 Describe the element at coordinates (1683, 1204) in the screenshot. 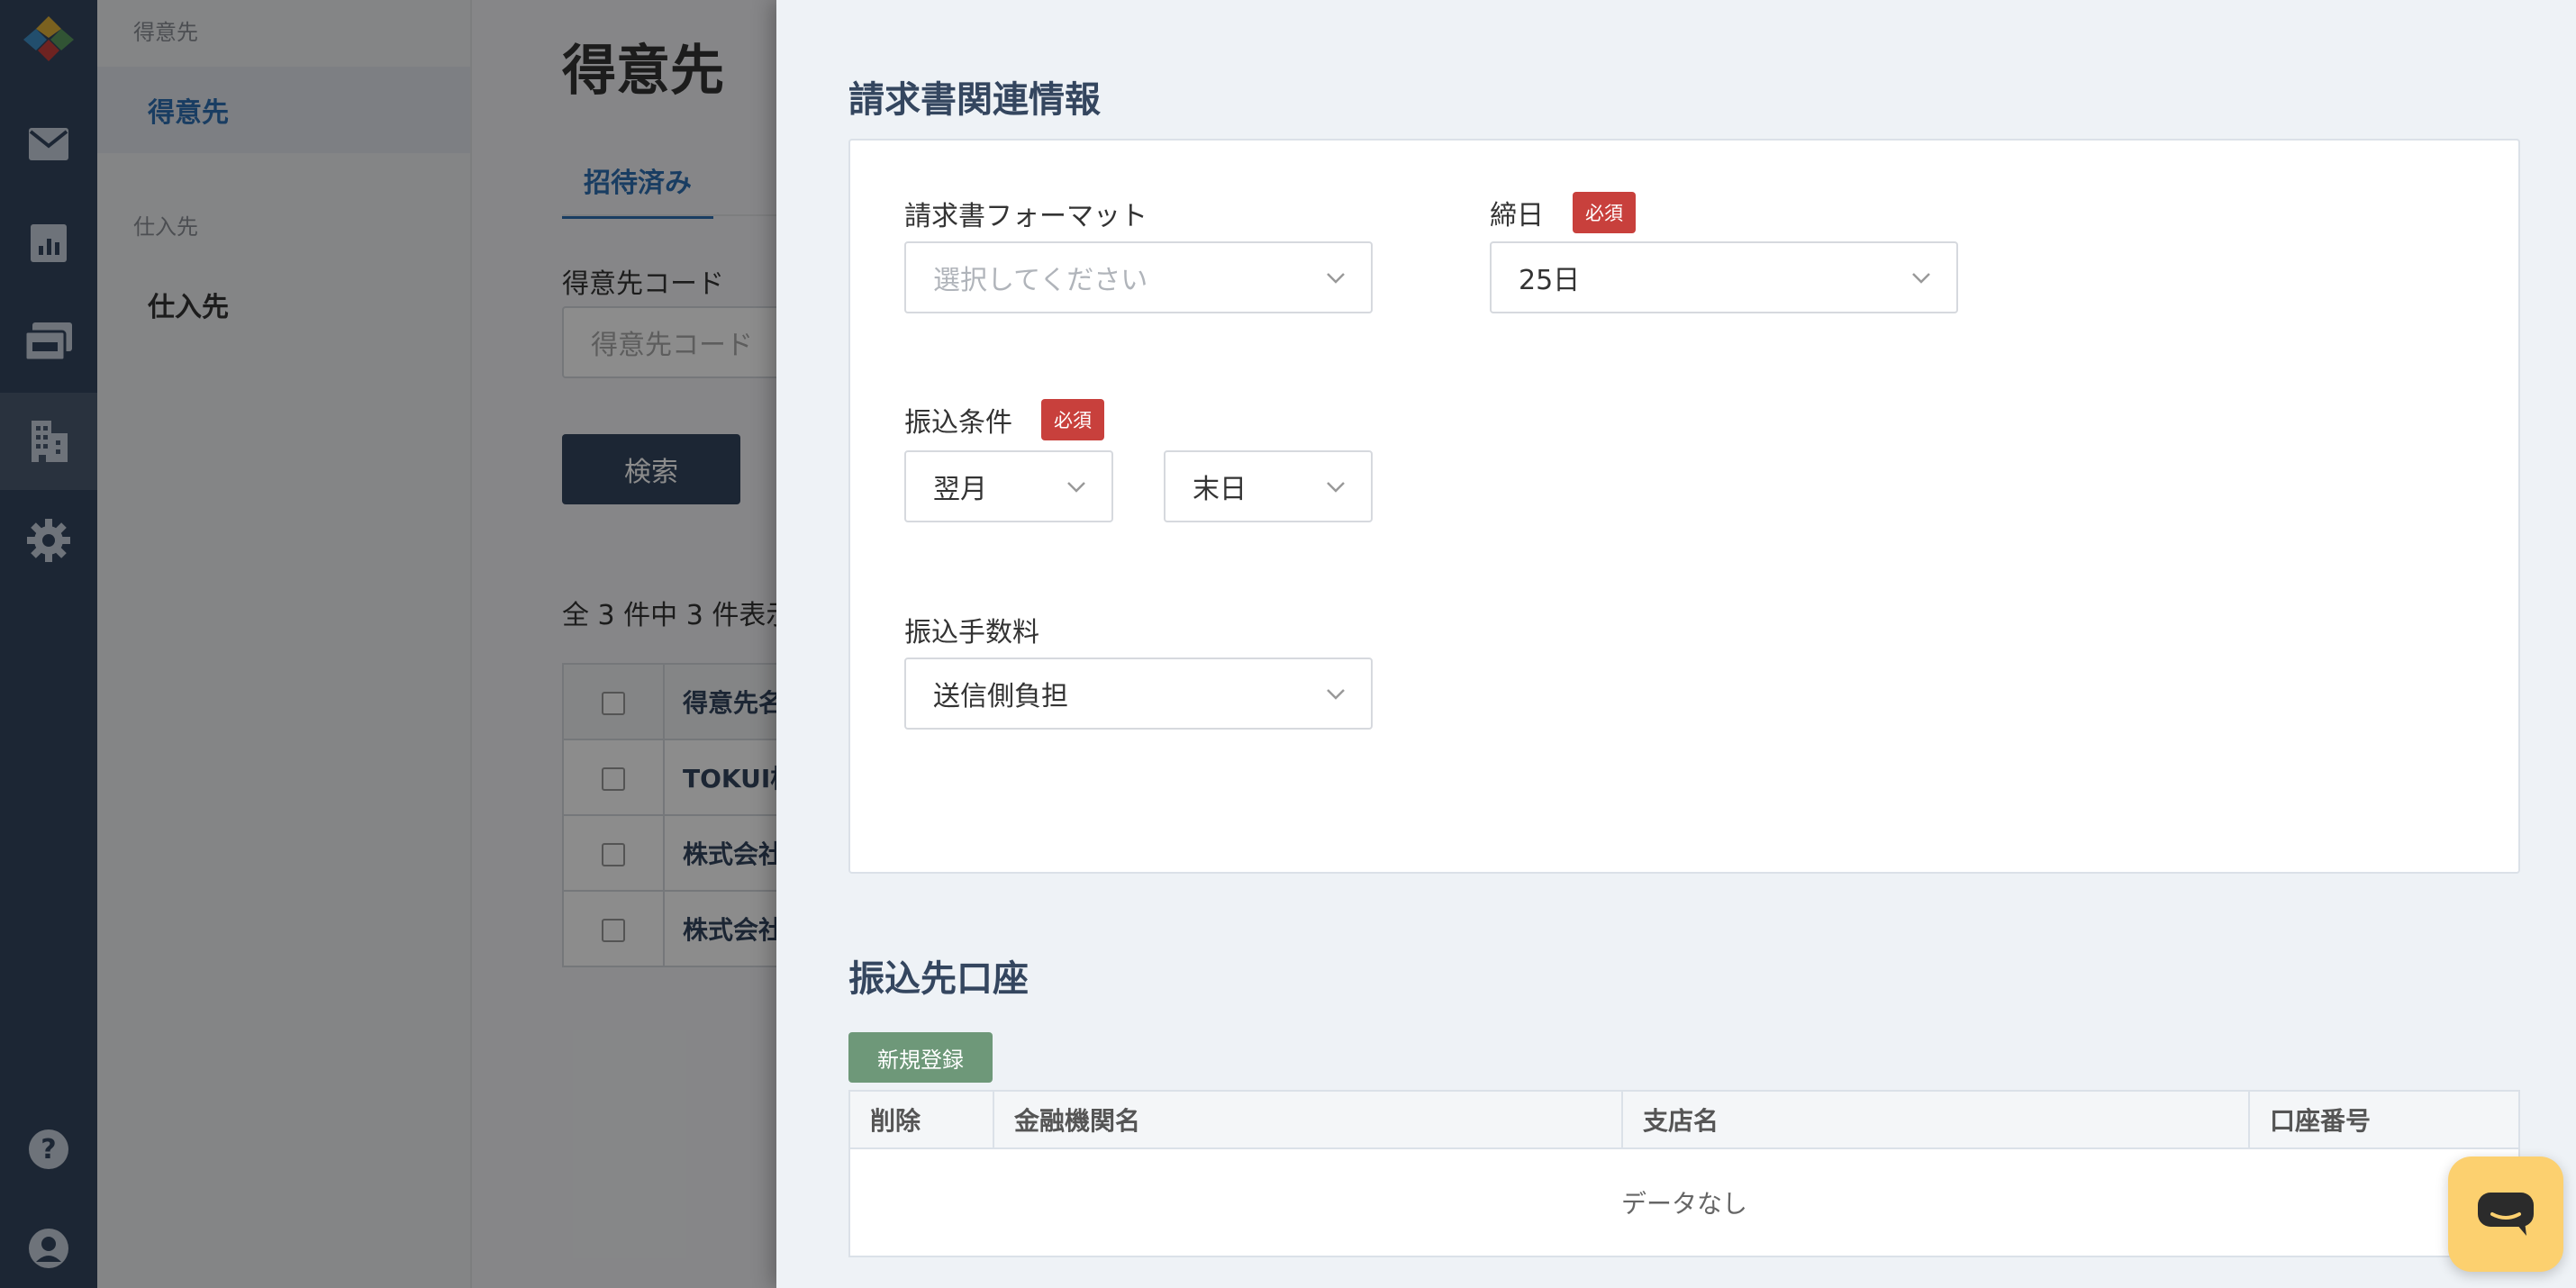

I see `bank-table-empty: データなし` at that location.